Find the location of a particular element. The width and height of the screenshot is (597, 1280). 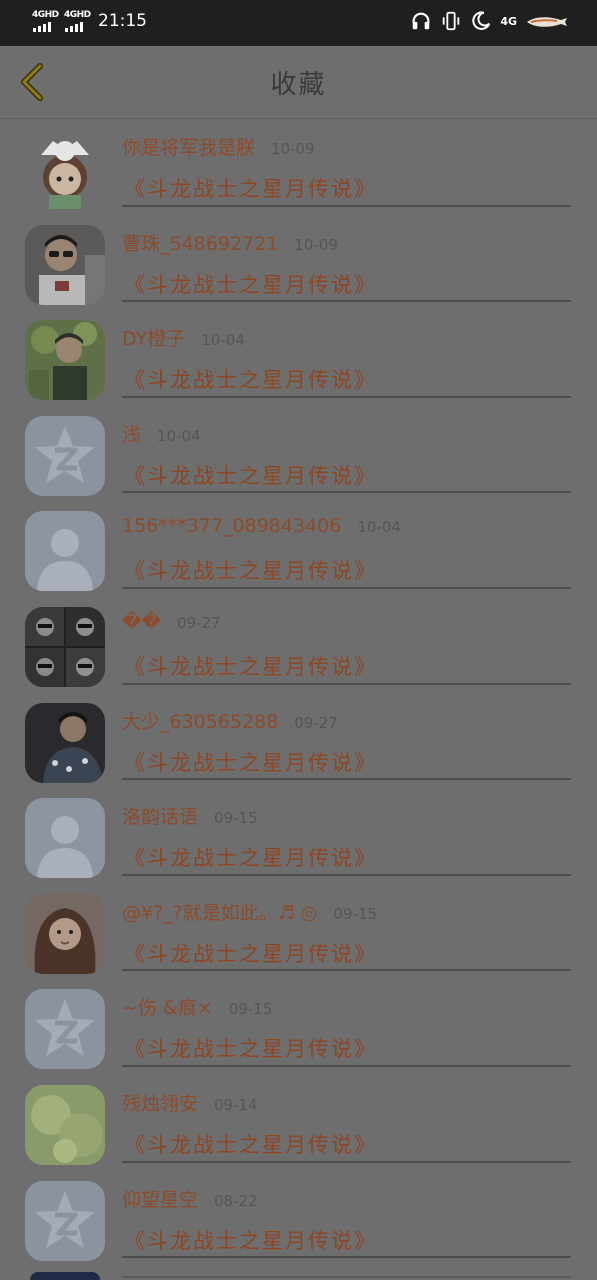

user-name-text: DY橙子 is located at coordinates (154, 339).